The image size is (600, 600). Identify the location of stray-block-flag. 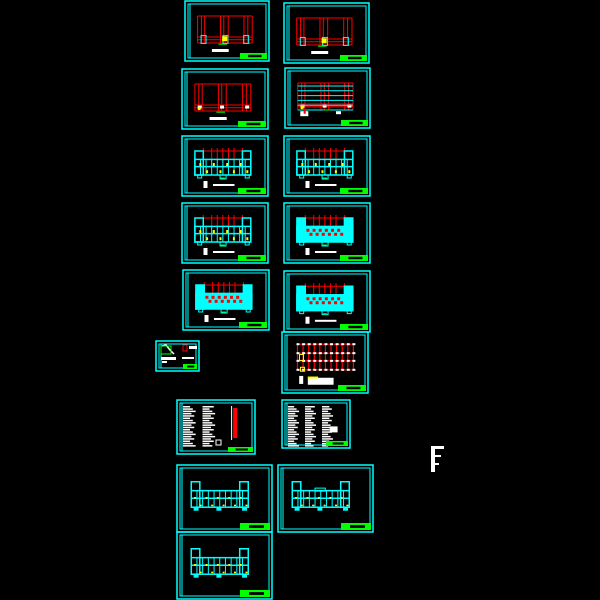
(435, 464).